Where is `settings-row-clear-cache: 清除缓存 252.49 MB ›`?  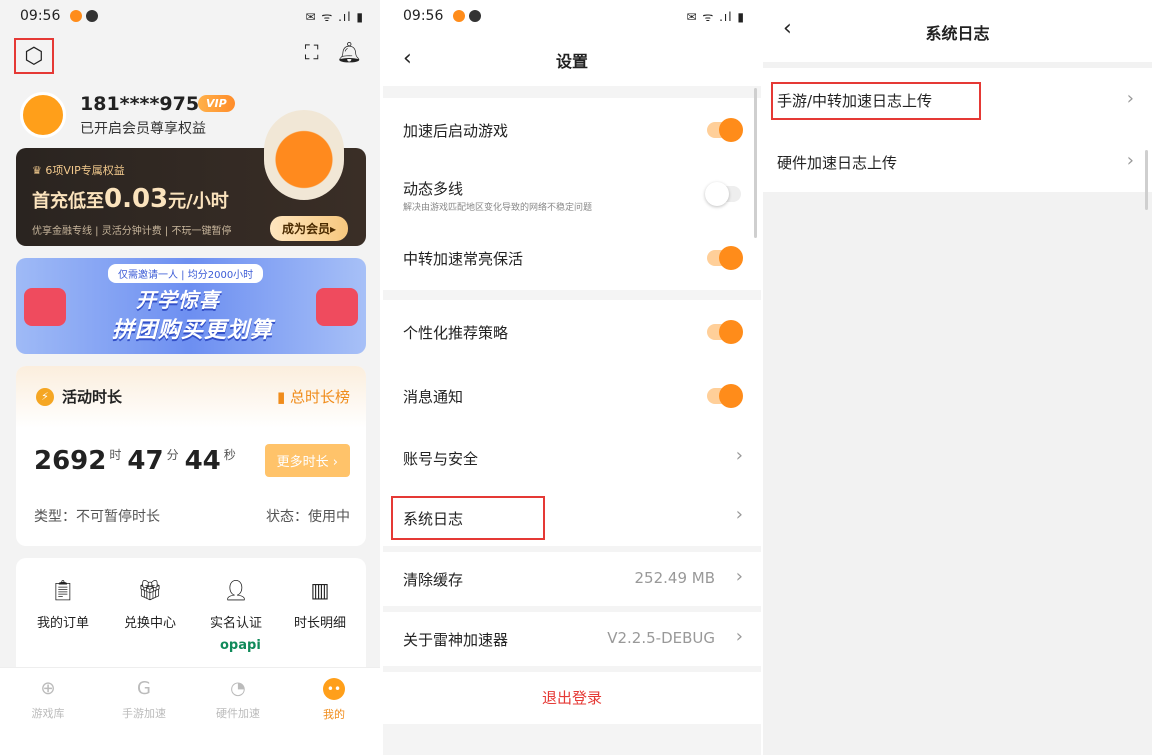 settings-row-clear-cache: 清除缓存 252.49 MB › is located at coordinates (572, 579).